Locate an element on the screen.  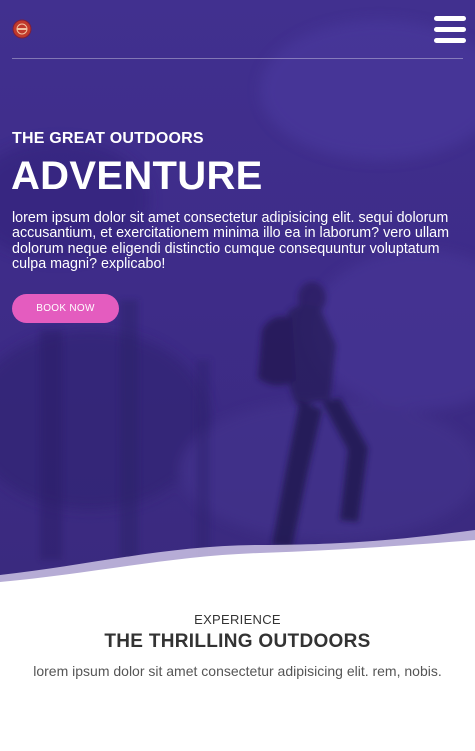
section-title: THE THRILLING OUTDOORS is located at coordinates (237, 641).